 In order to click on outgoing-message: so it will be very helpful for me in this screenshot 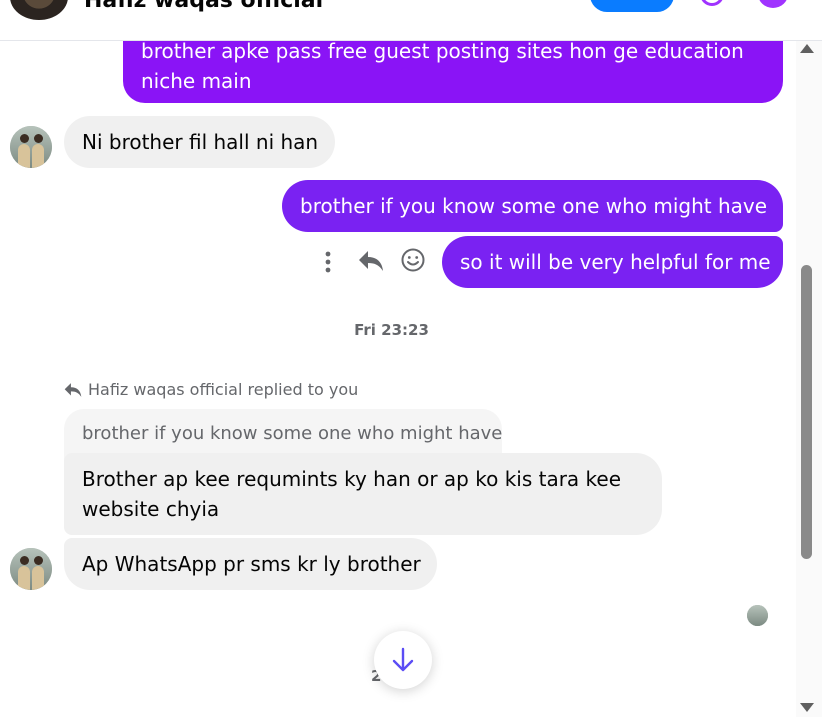, I will do `click(612, 262)`.